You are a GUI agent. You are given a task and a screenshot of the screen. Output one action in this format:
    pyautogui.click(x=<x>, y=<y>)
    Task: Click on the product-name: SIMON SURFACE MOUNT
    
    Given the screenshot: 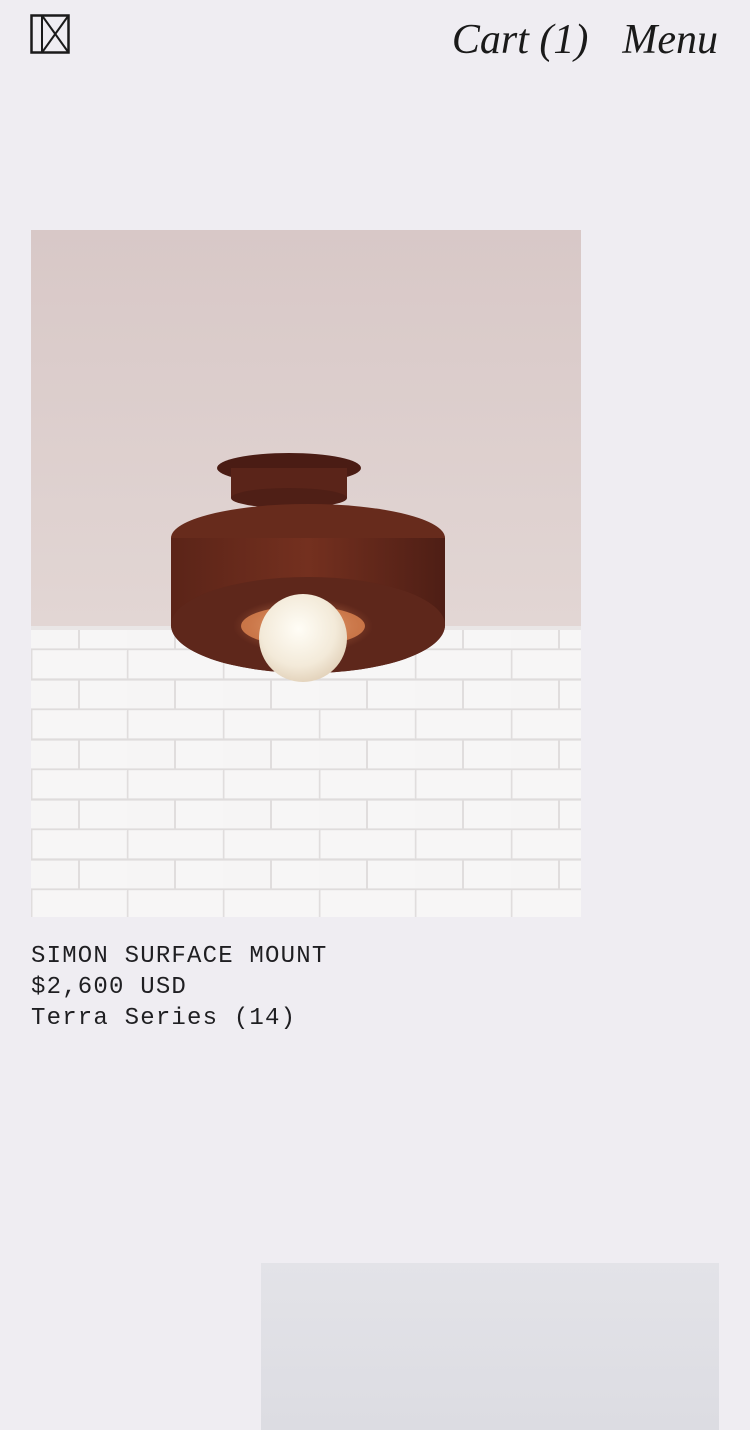 What is the action you would take?
    pyautogui.click(x=306, y=956)
    